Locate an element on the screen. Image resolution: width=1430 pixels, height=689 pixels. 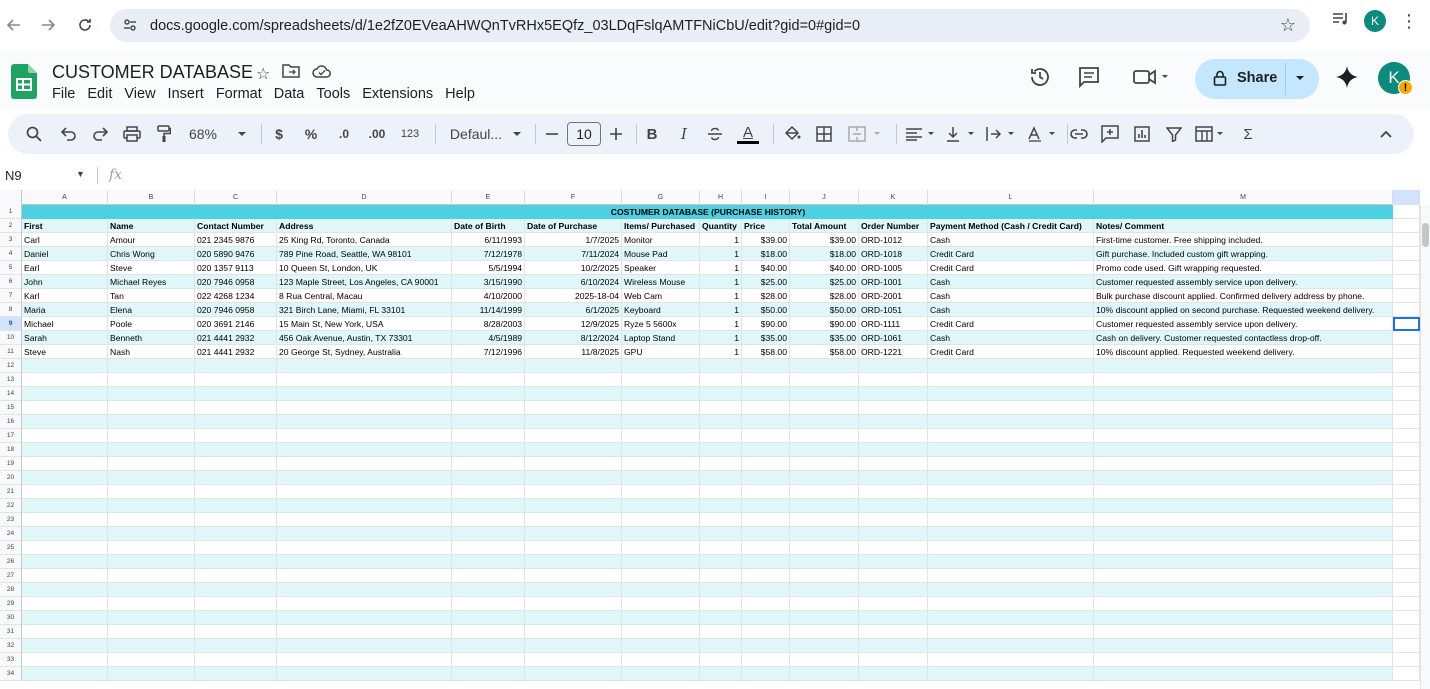
header-cell: Contact Number is located at coordinates (236, 226).